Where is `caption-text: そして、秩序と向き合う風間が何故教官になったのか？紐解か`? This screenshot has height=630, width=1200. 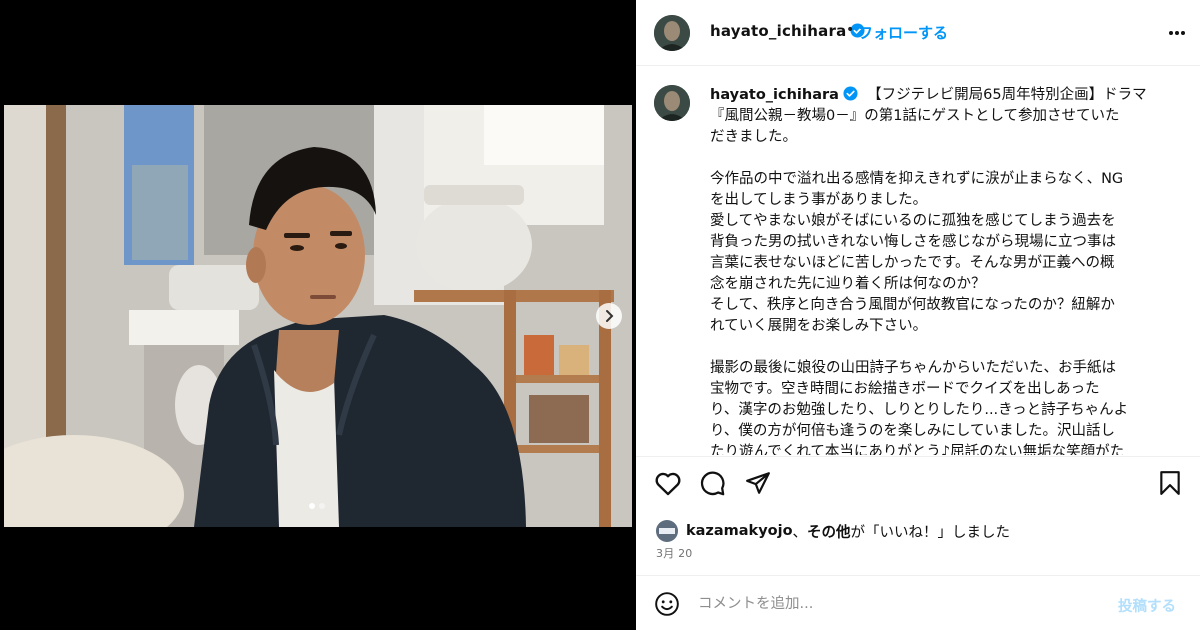
caption-text: そして、秩序と向き合う風間が何故教官になったのか？紐解か is located at coordinates (912, 305).